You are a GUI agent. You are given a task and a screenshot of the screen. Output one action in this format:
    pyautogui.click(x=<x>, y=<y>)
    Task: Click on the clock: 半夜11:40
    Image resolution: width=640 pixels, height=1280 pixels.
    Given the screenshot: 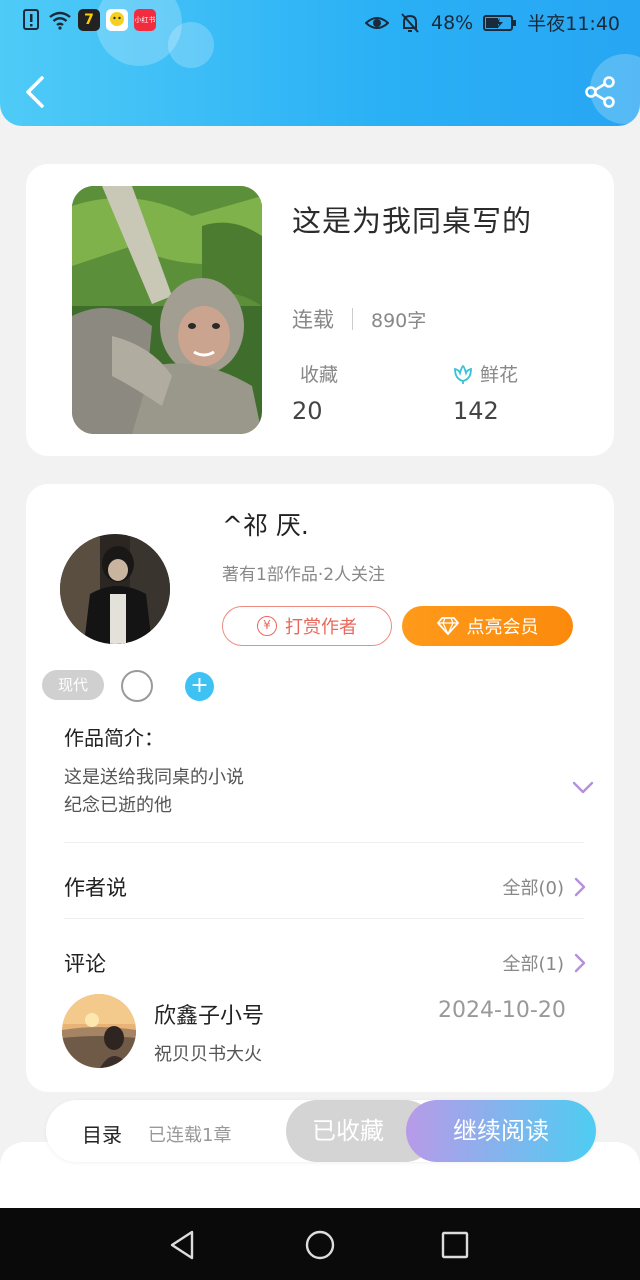 What is the action you would take?
    pyautogui.click(x=573, y=24)
    